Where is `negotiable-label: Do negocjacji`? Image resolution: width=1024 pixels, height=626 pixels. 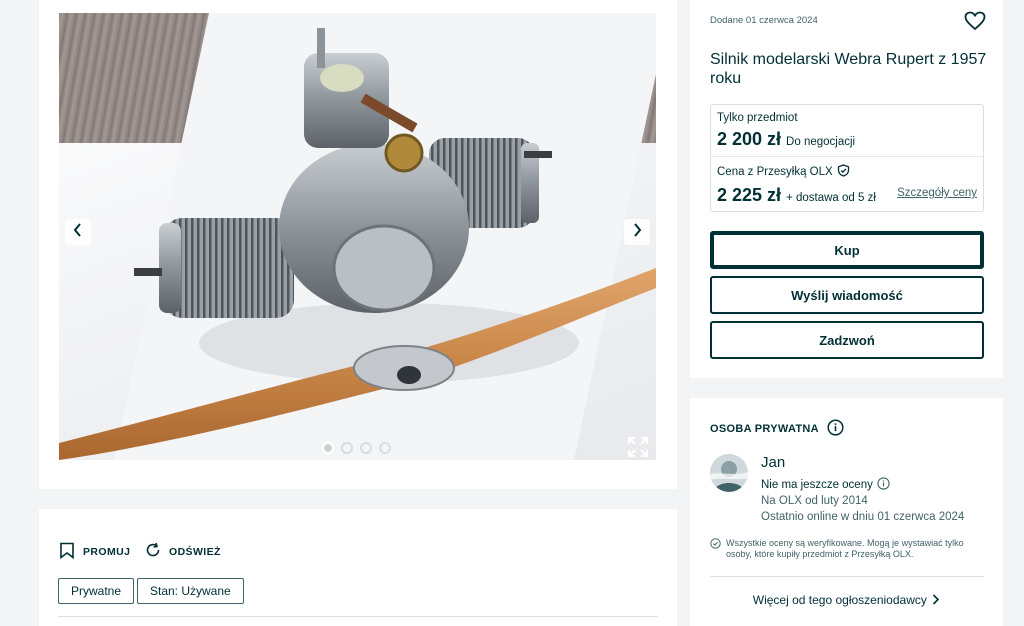
negotiable-label: Do negocjacji is located at coordinates (821, 142).